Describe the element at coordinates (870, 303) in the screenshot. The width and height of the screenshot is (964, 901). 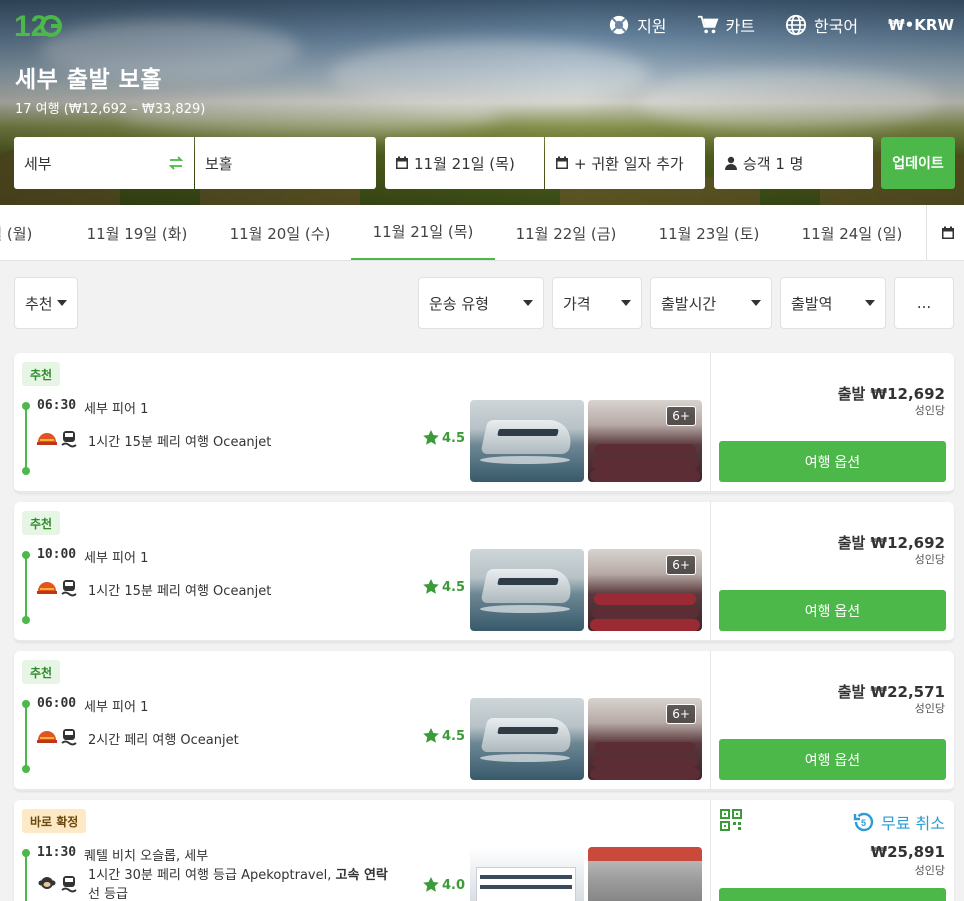
I see `chevron-down-icon` at that location.